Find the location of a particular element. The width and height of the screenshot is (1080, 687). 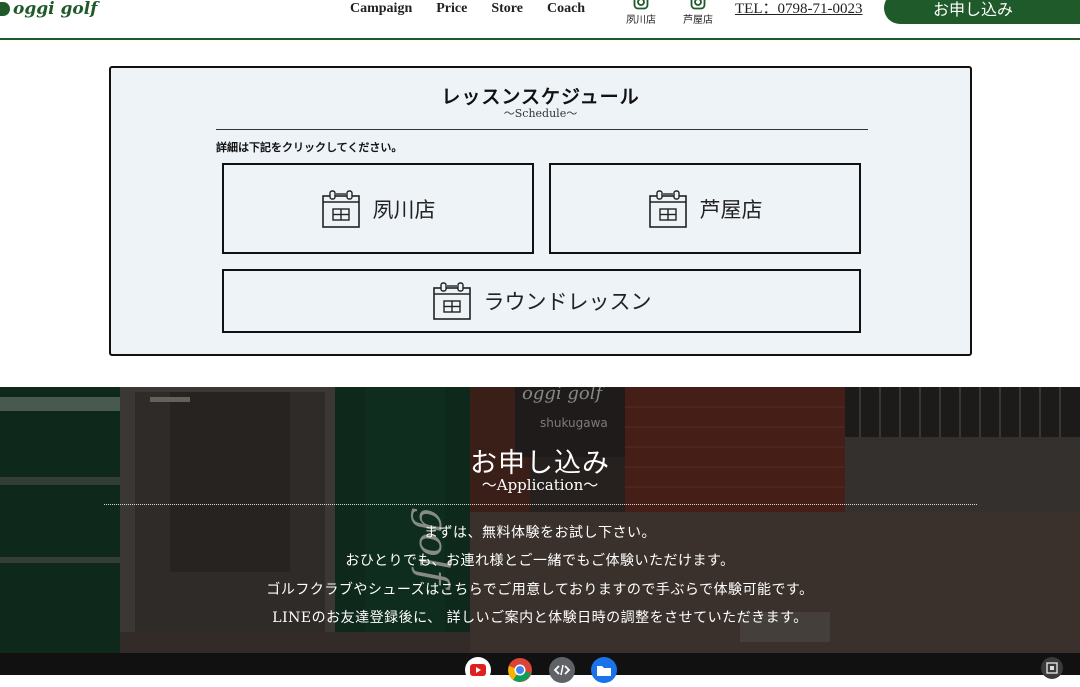

schedule-subtitle: 〜Schedule〜 is located at coordinates (540, 113).